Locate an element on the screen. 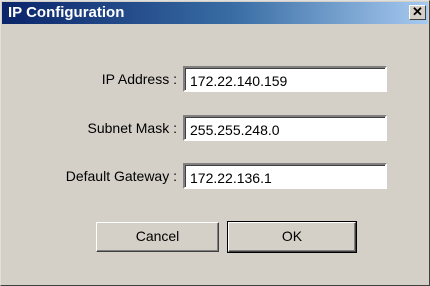 This screenshot has width=430, height=286. subnet-mask-label: Subnet Mask : is located at coordinates (132, 128).